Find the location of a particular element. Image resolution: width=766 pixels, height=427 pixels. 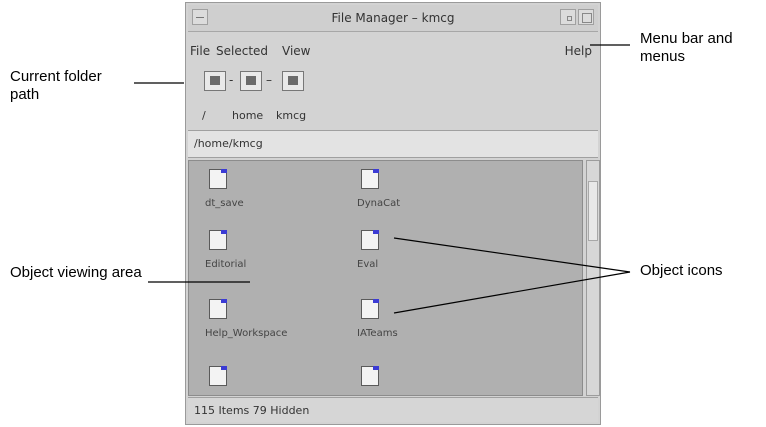

callout-line-icon-iateams is located at coordinates (512, 292).